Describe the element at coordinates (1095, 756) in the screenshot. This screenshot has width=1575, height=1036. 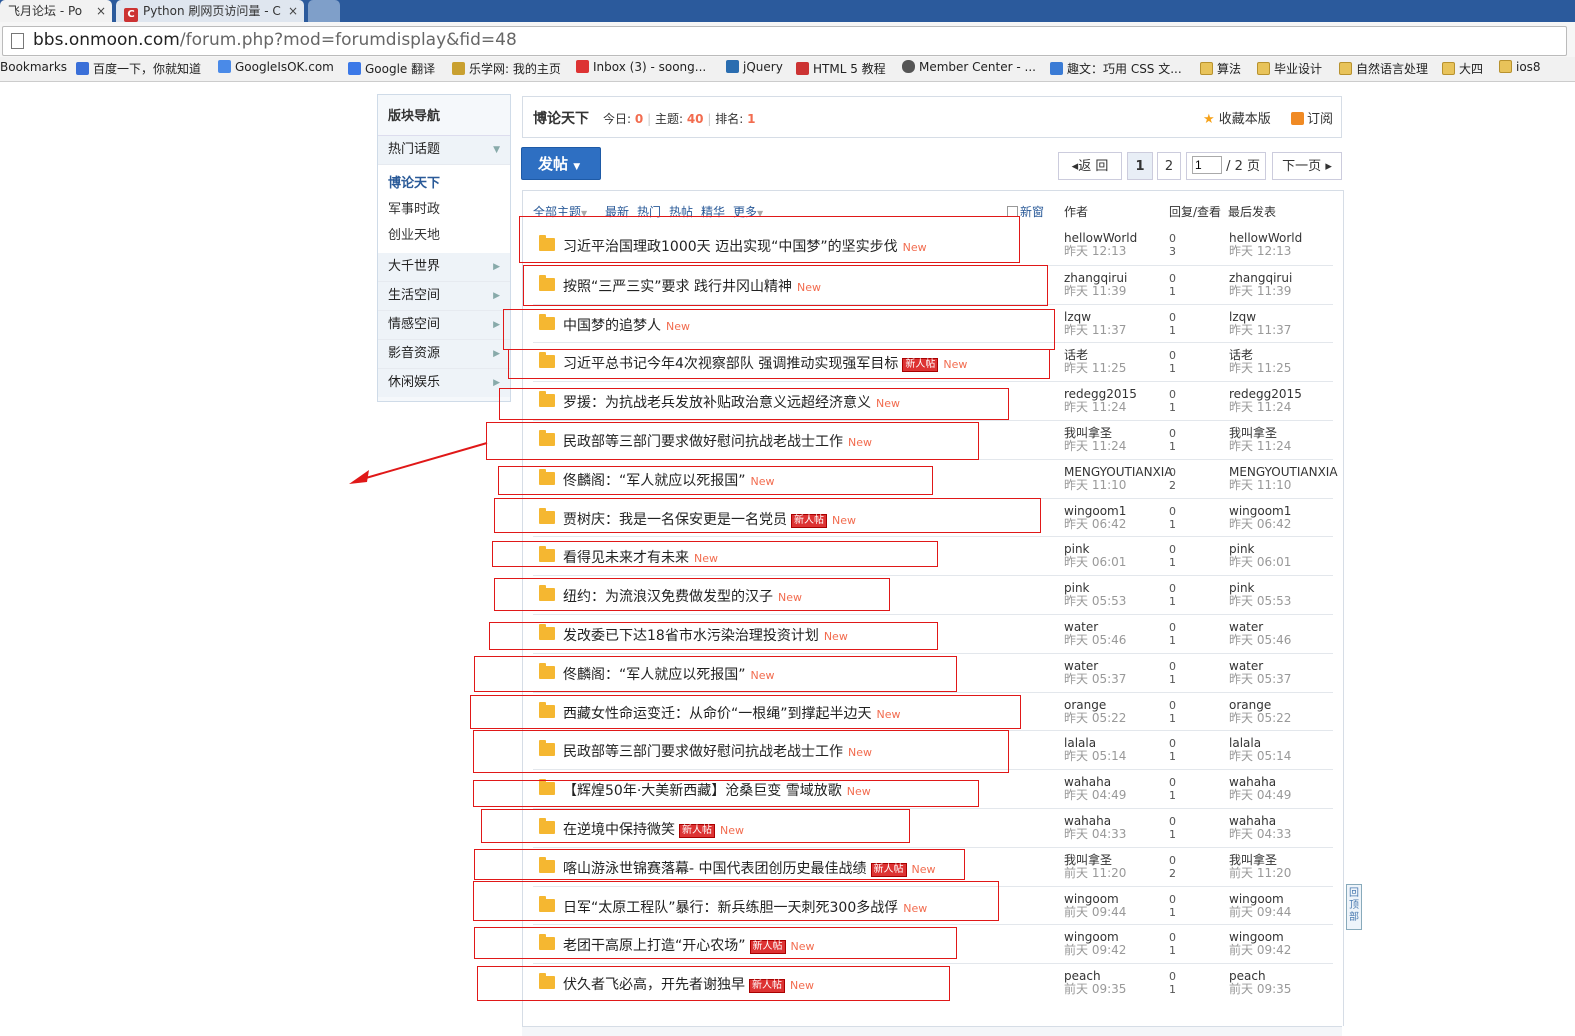
I see `post-date: 昨天 05:14` at that location.